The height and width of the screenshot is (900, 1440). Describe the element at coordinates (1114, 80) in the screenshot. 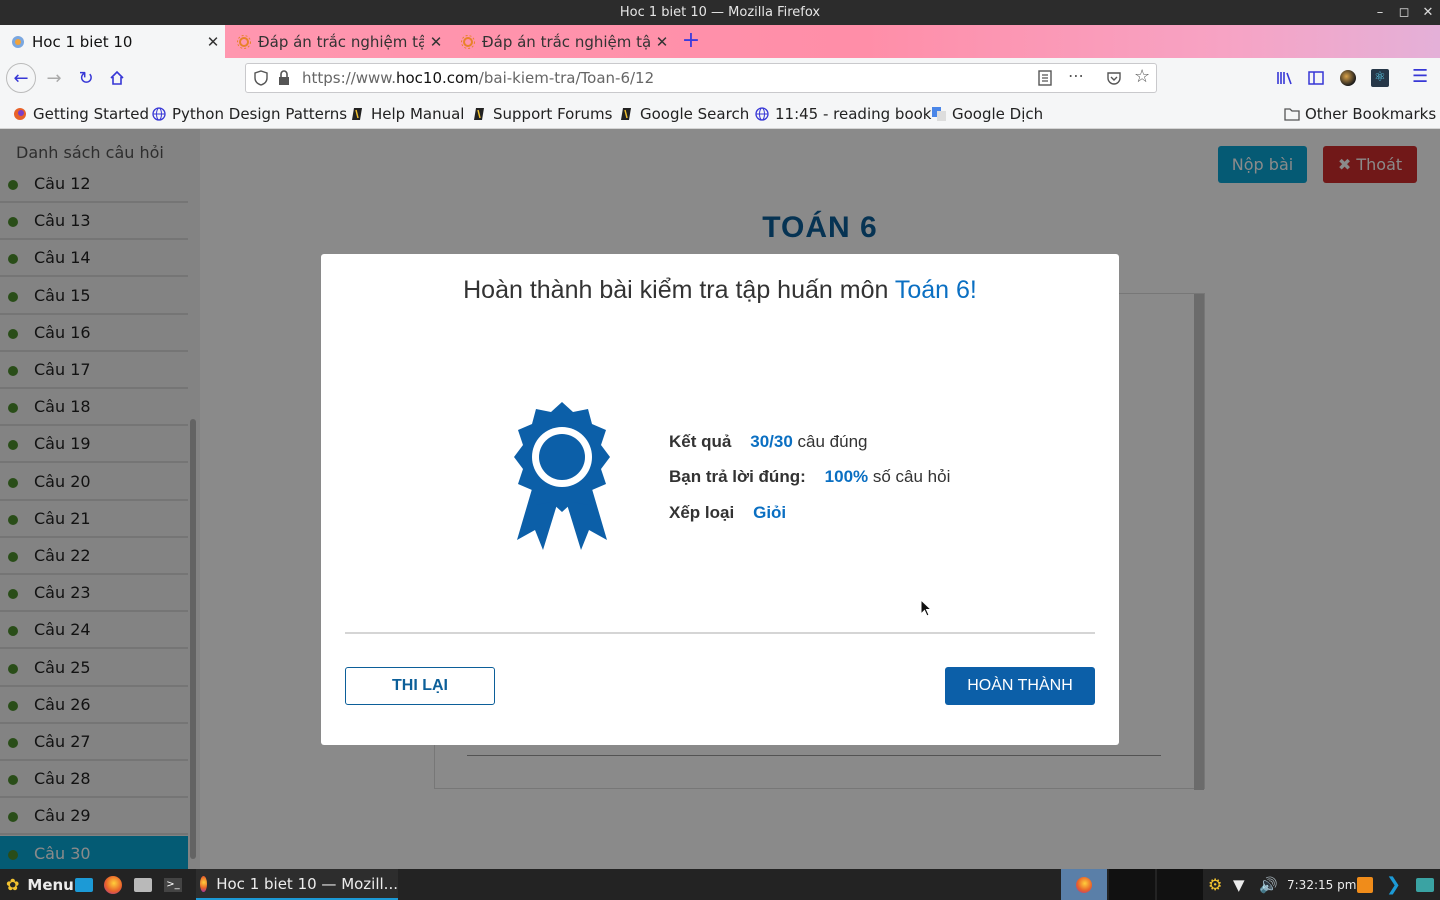

I see `pocket-icon` at that location.